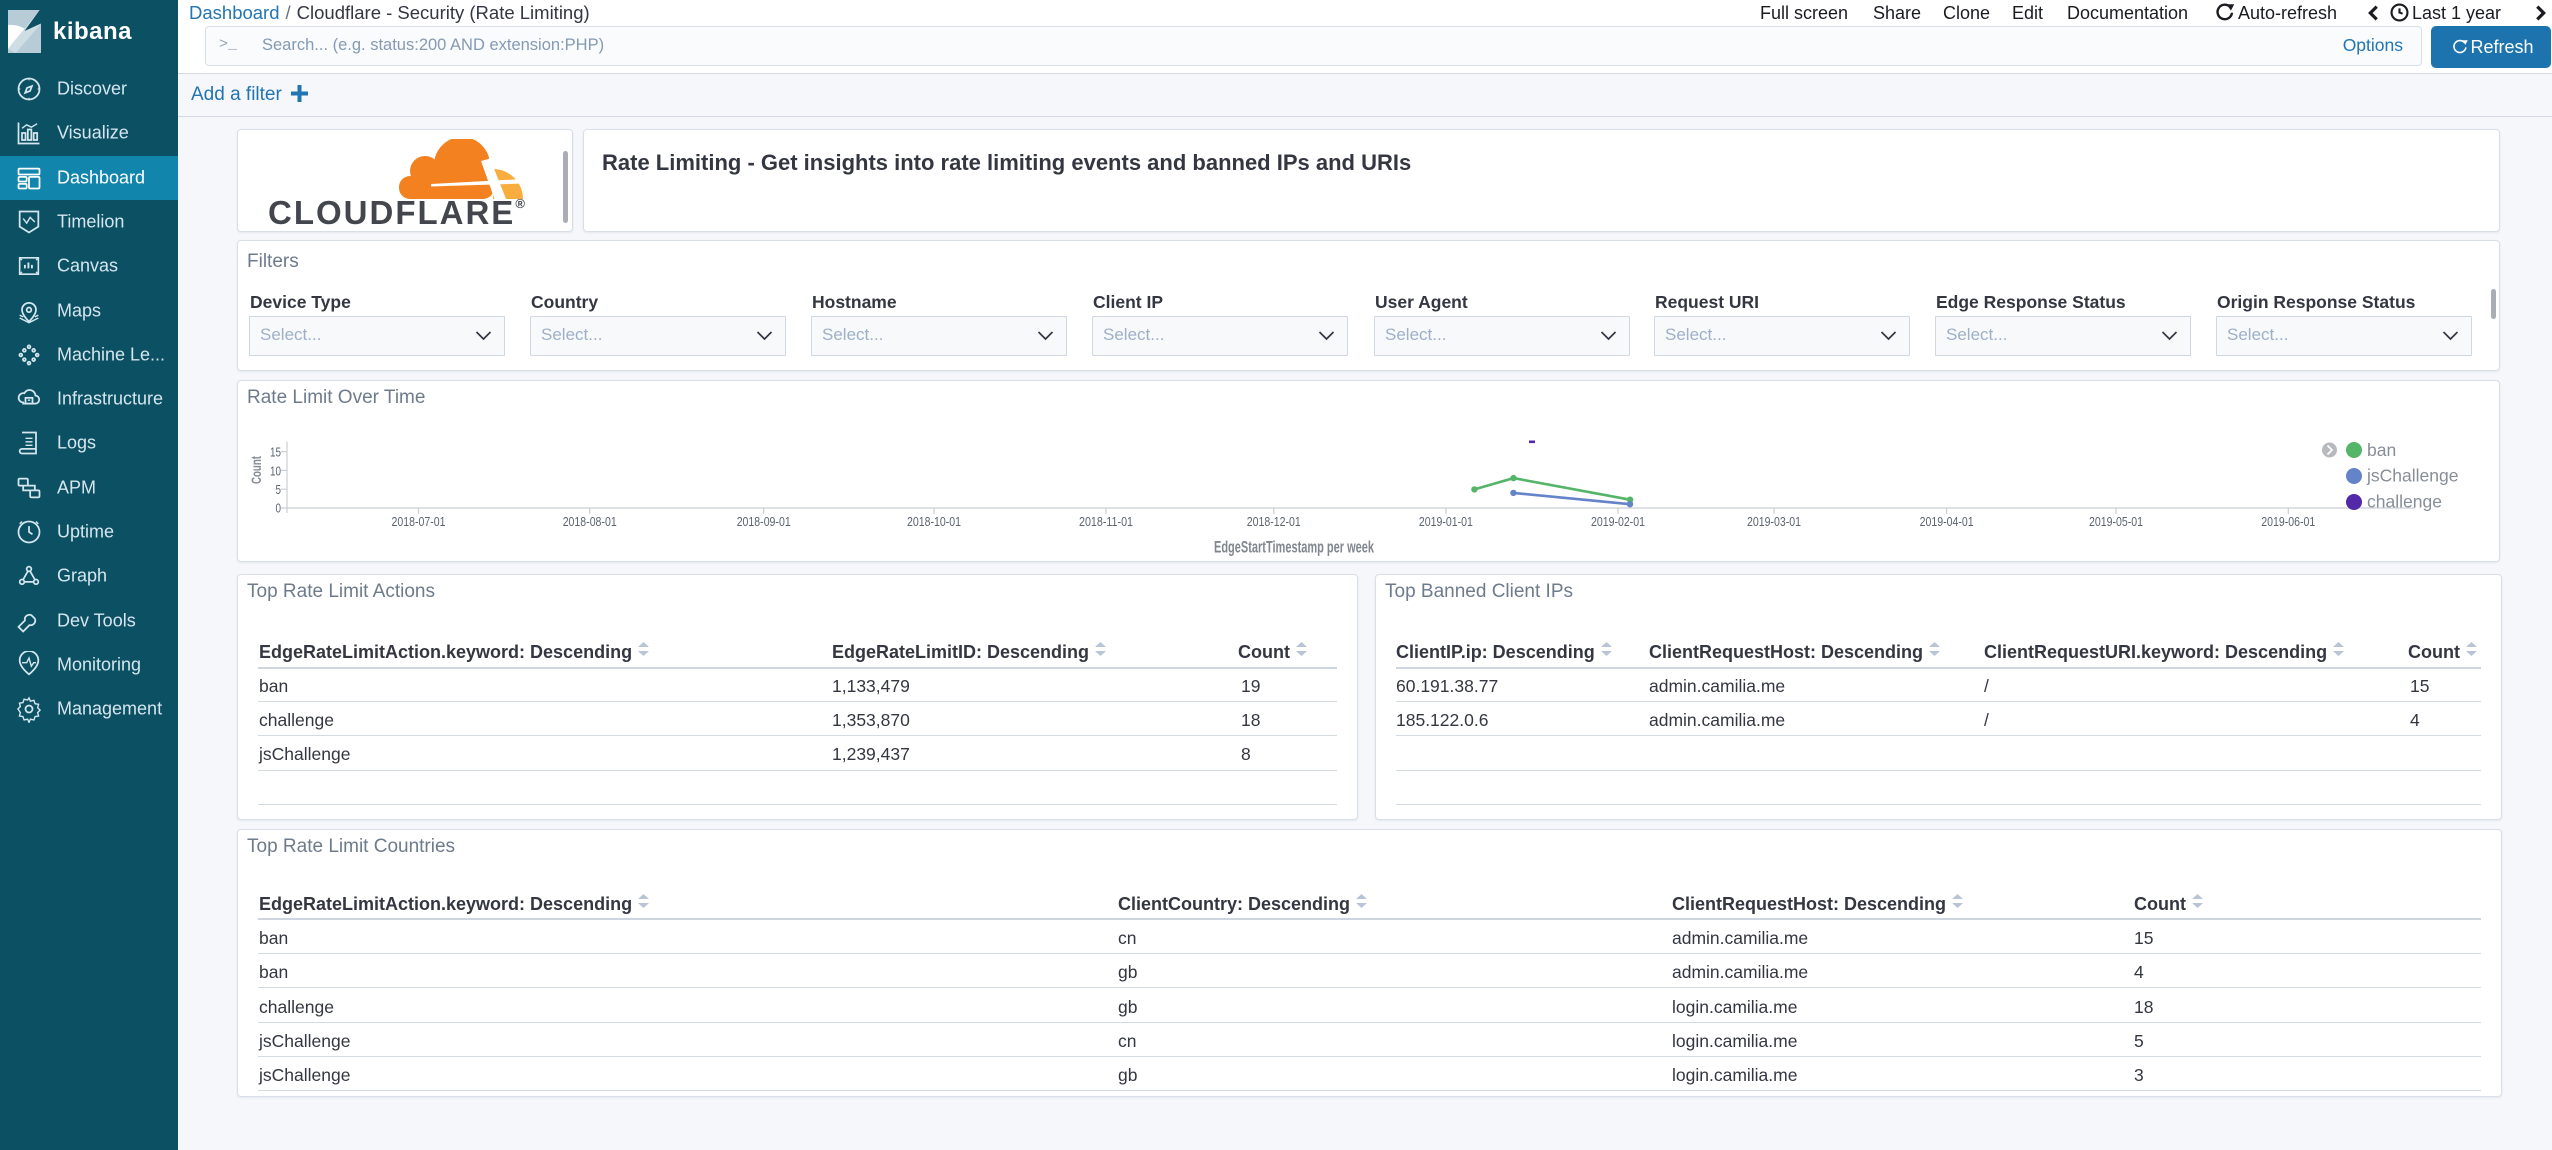 The width and height of the screenshot is (2552, 1150). Describe the element at coordinates (590, 521) in the screenshot. I see `svg-text: 2018-08-01` at that location.